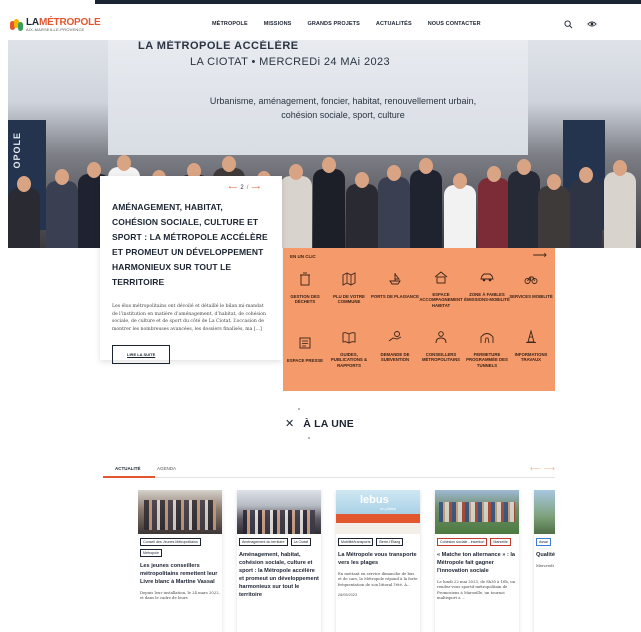 This screenshot has width=641, height=632. I want to click on news-tabs: ACTUALITÉ AGENDA ⟵ ⟶, so click(329, 471).